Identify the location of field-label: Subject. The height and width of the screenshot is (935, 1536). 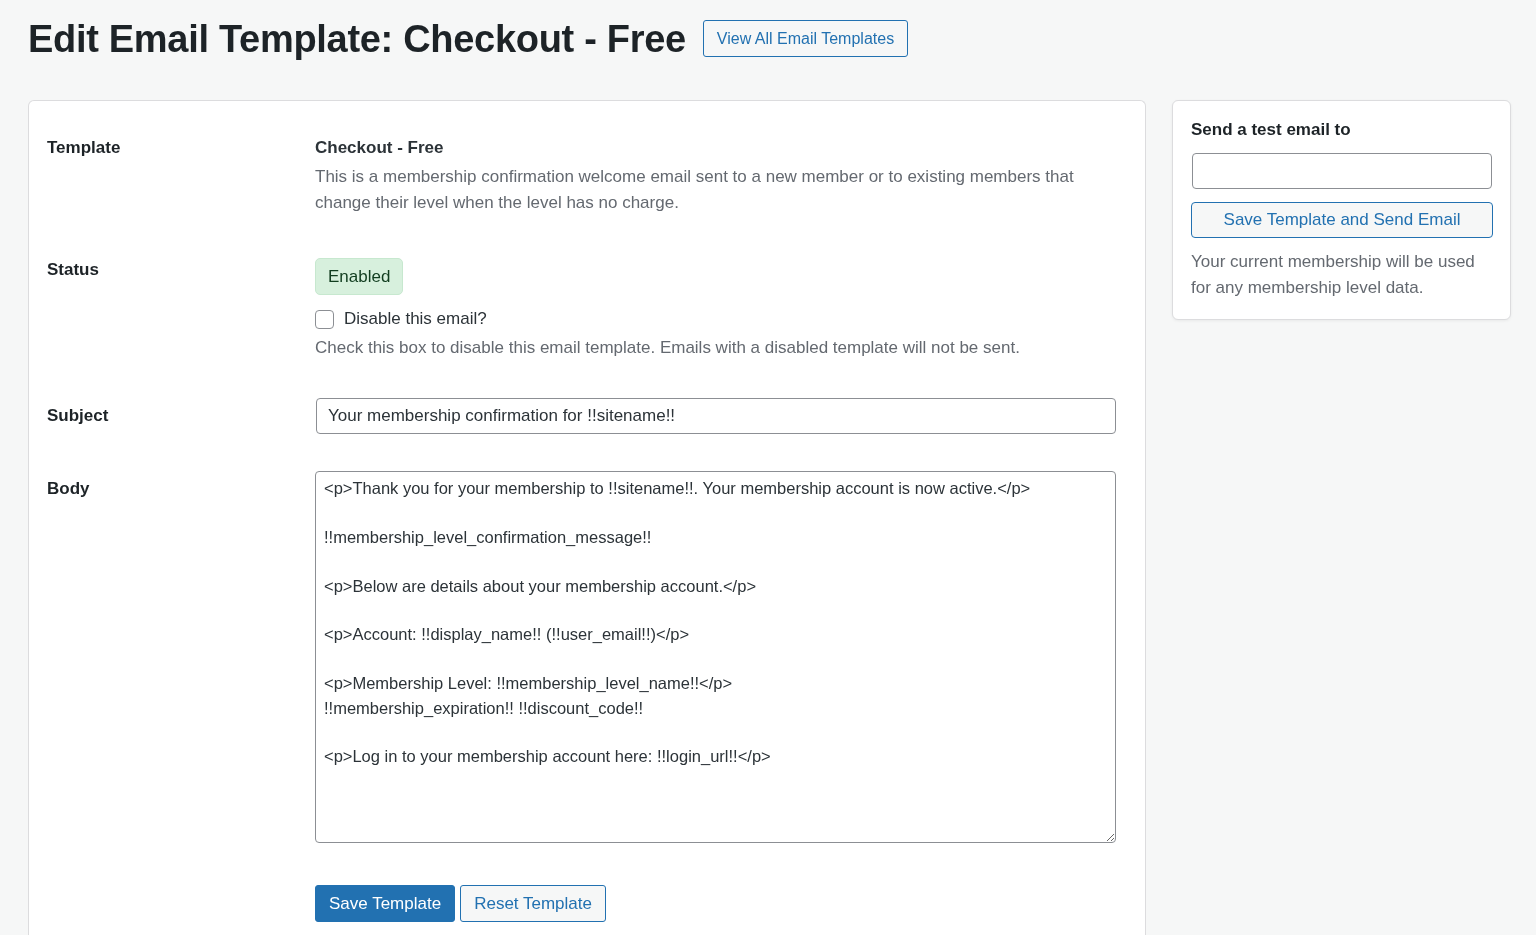
(78, 416).